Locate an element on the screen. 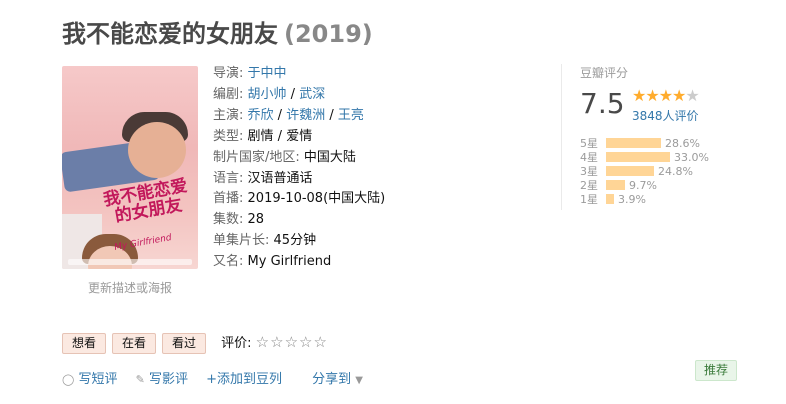 The width and height of the screenshot is (786, 404). genre-row: 类型: 剧情 / 爱情 is located at coordinates (299, 137).